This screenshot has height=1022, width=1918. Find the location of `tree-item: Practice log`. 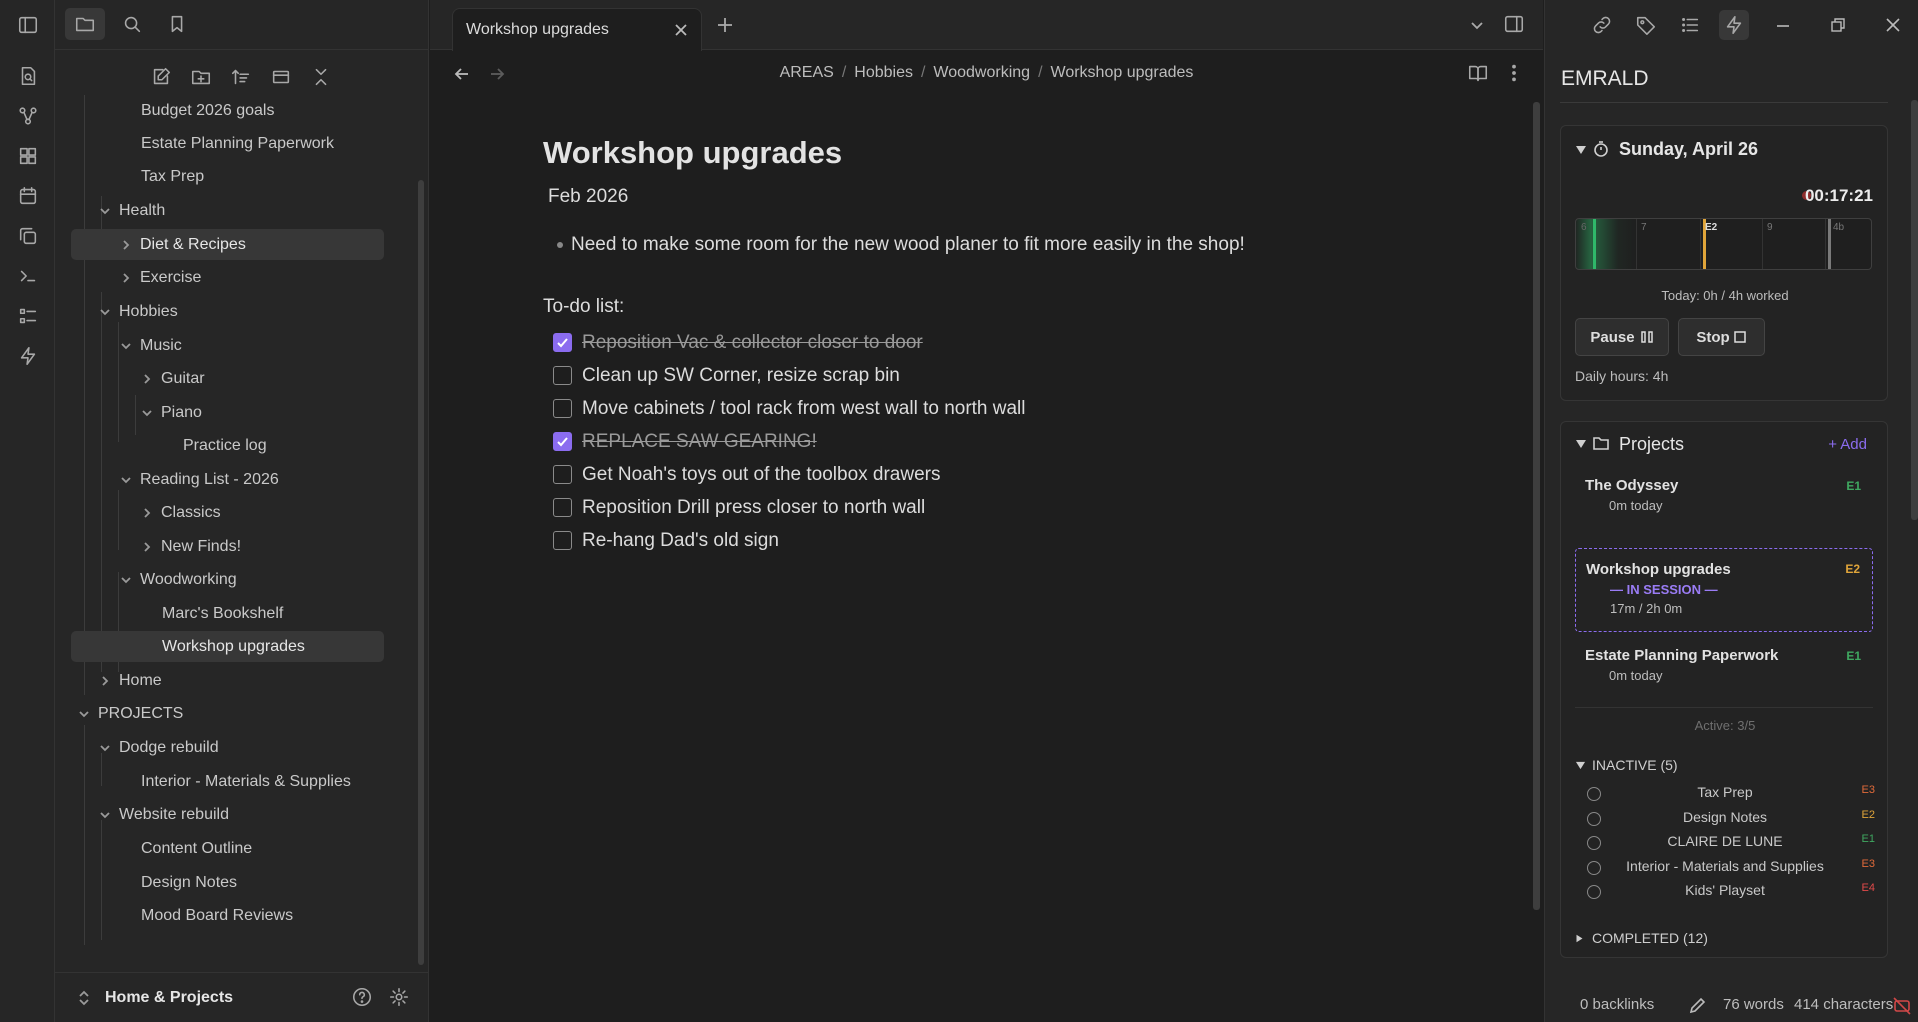

tree-item: Practice log is located at coordinates (225, 445).